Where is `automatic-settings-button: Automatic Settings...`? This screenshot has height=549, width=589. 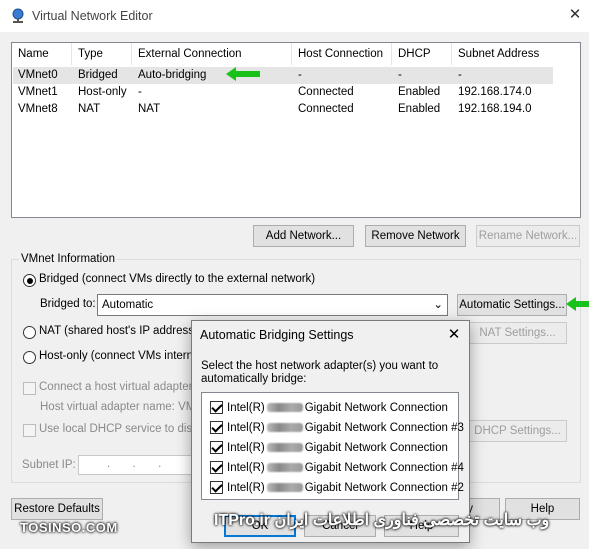
automatic-settings-button: Automatic Settings... is located at coordinates (512, 305).